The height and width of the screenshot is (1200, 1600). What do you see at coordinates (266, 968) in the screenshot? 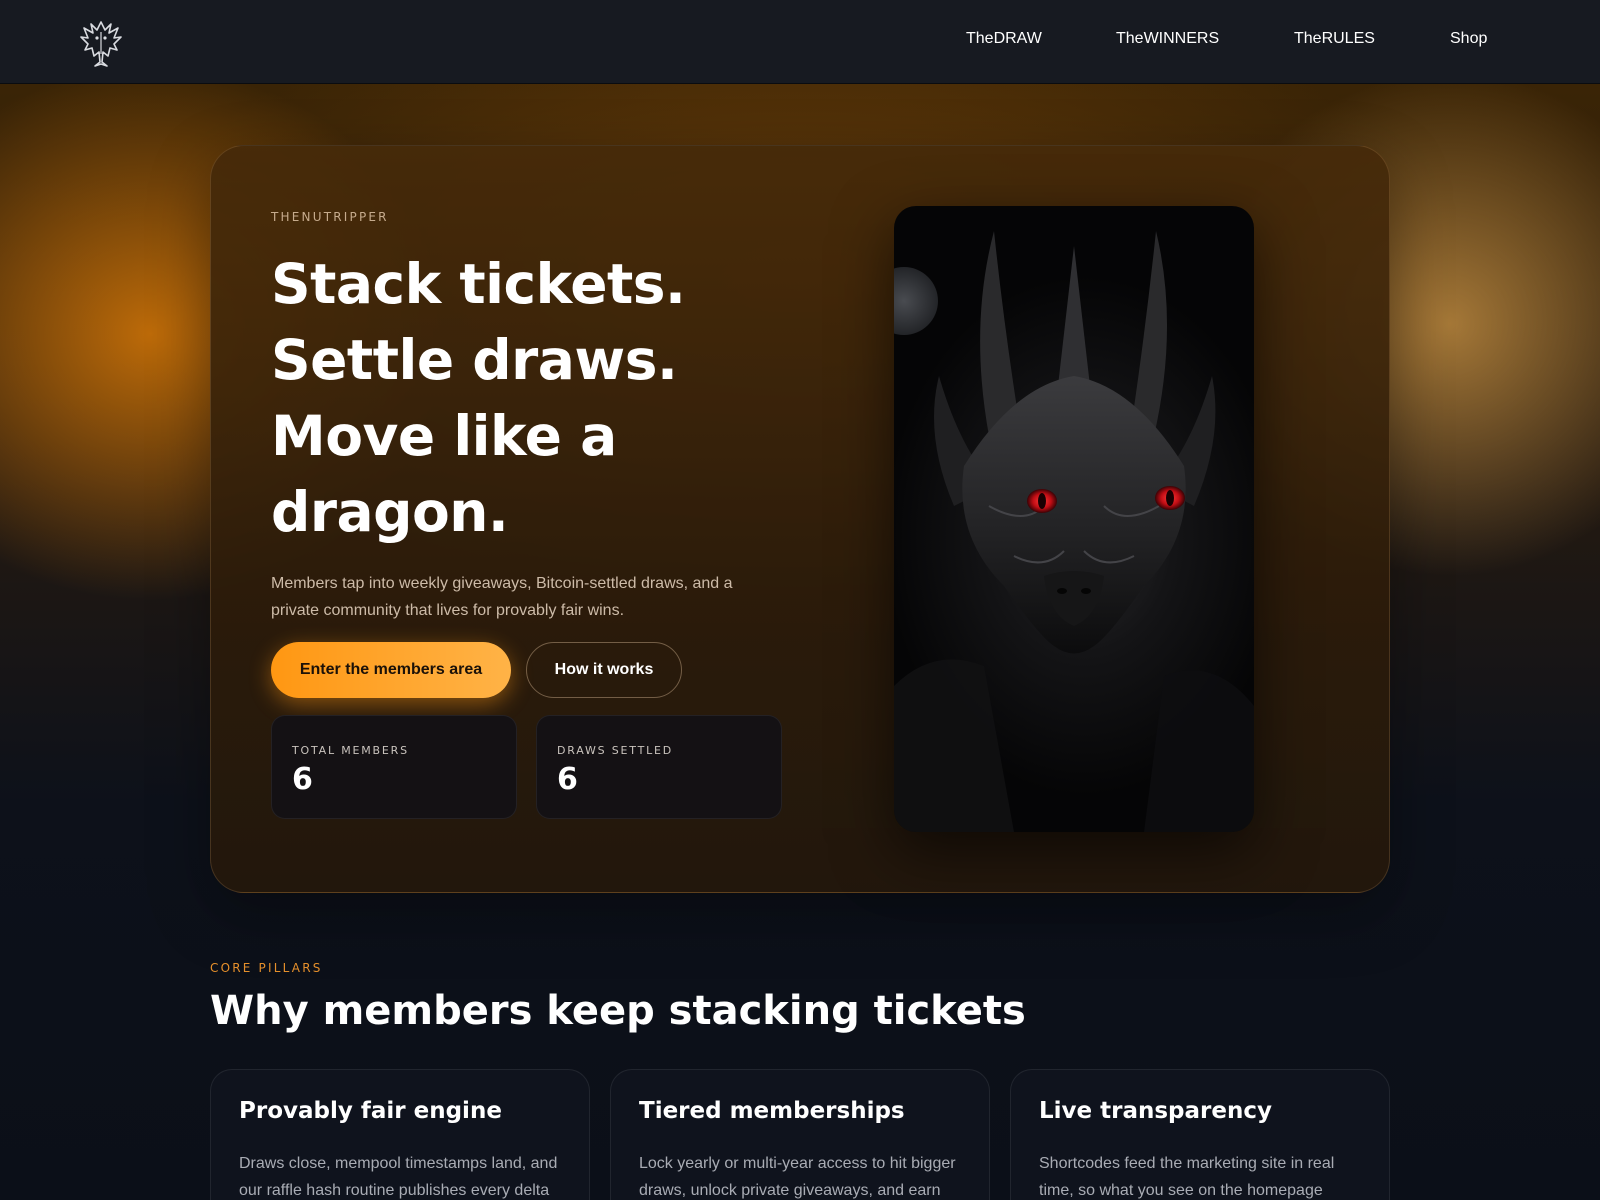
I see `pillars-eyebrow: CORE PILLARS` at bounding box center [266, 968].